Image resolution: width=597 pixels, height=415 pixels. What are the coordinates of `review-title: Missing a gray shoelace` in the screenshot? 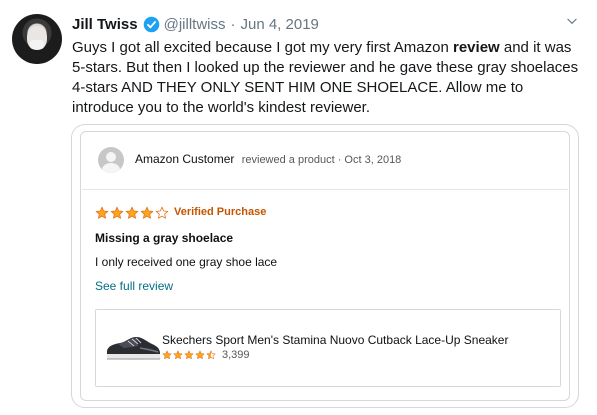 It's located at (164, 238).